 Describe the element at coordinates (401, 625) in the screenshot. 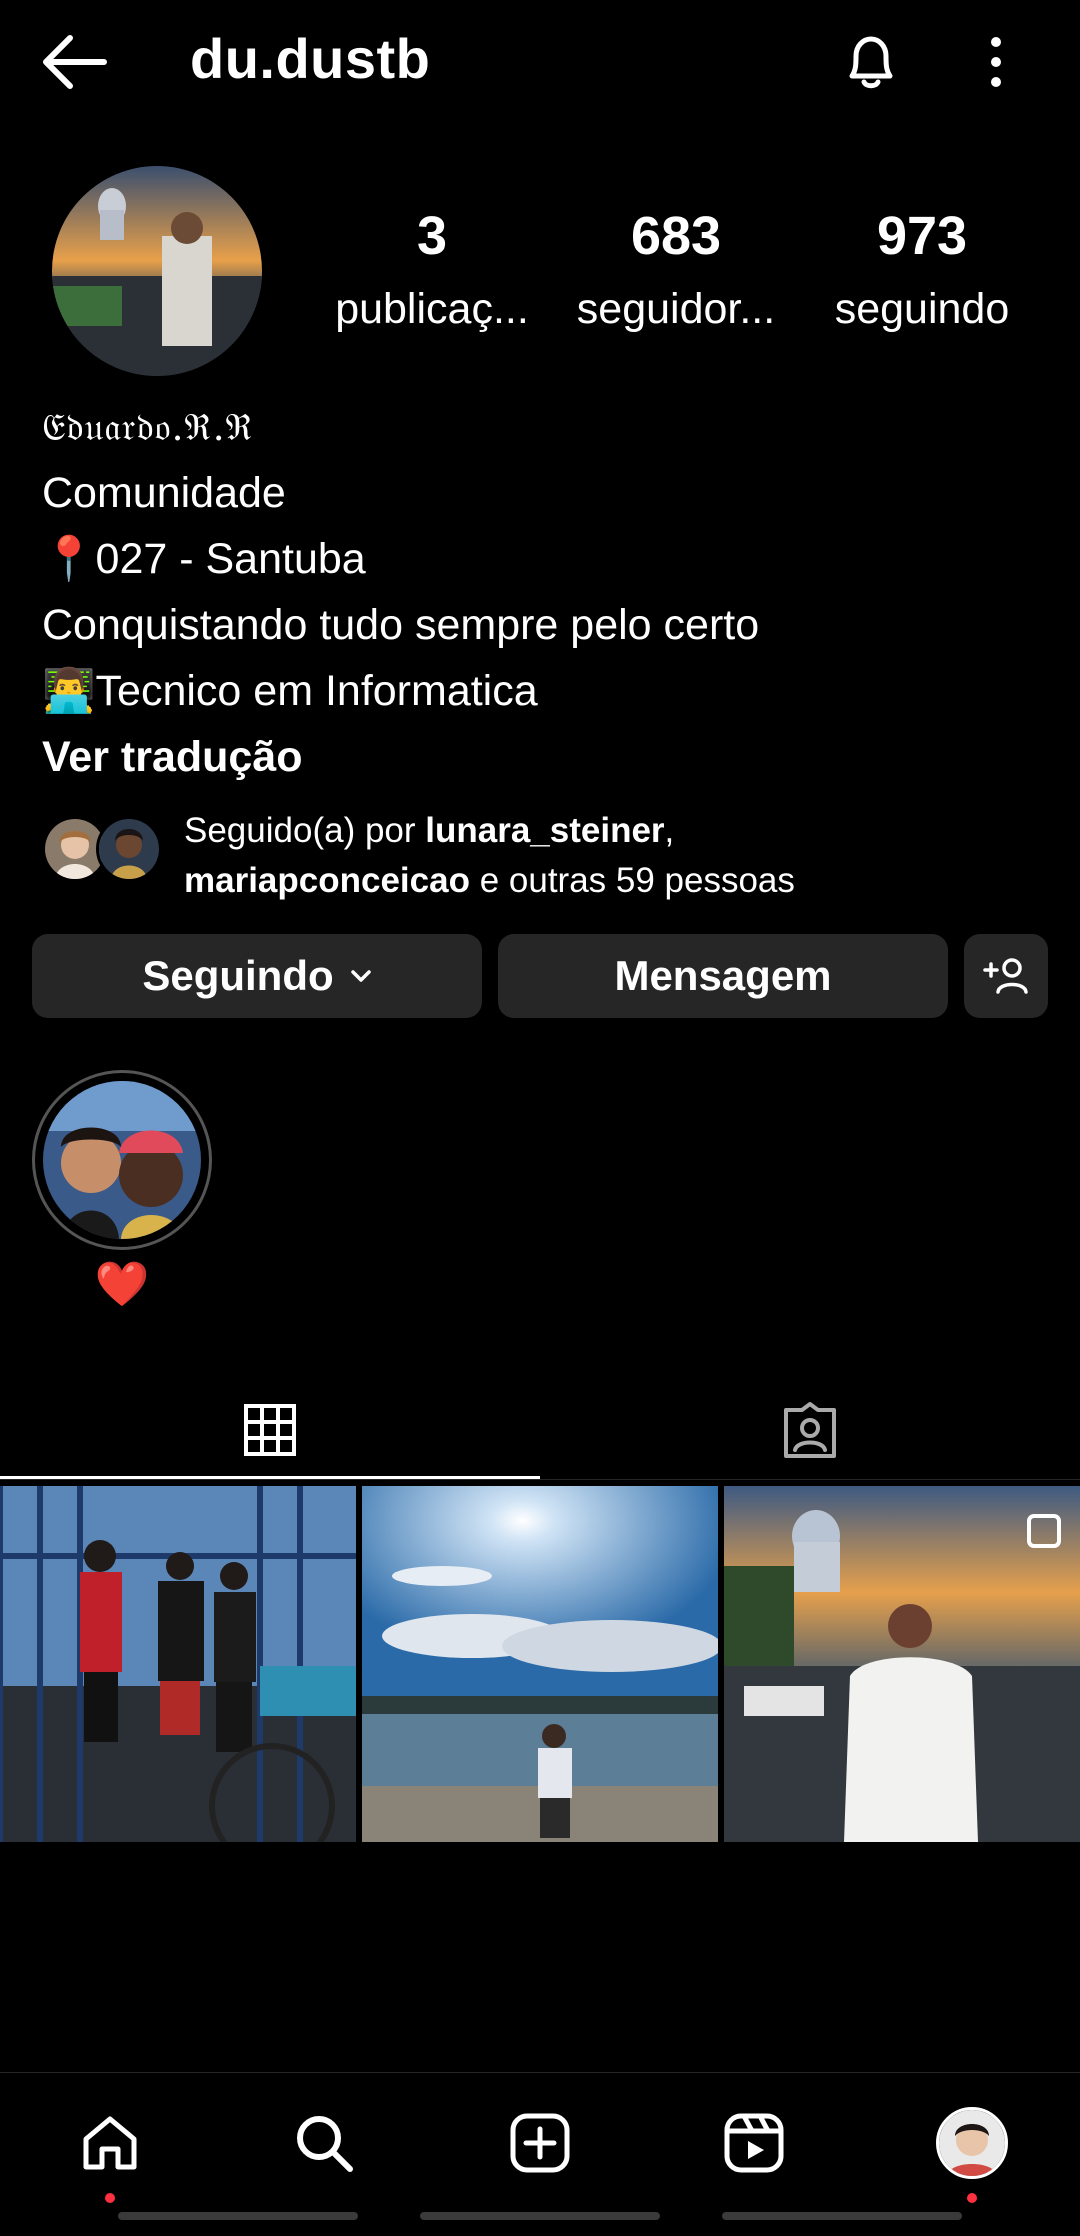

I see `bio-line: Conquistando tudo sempre pelo certo` at that location.